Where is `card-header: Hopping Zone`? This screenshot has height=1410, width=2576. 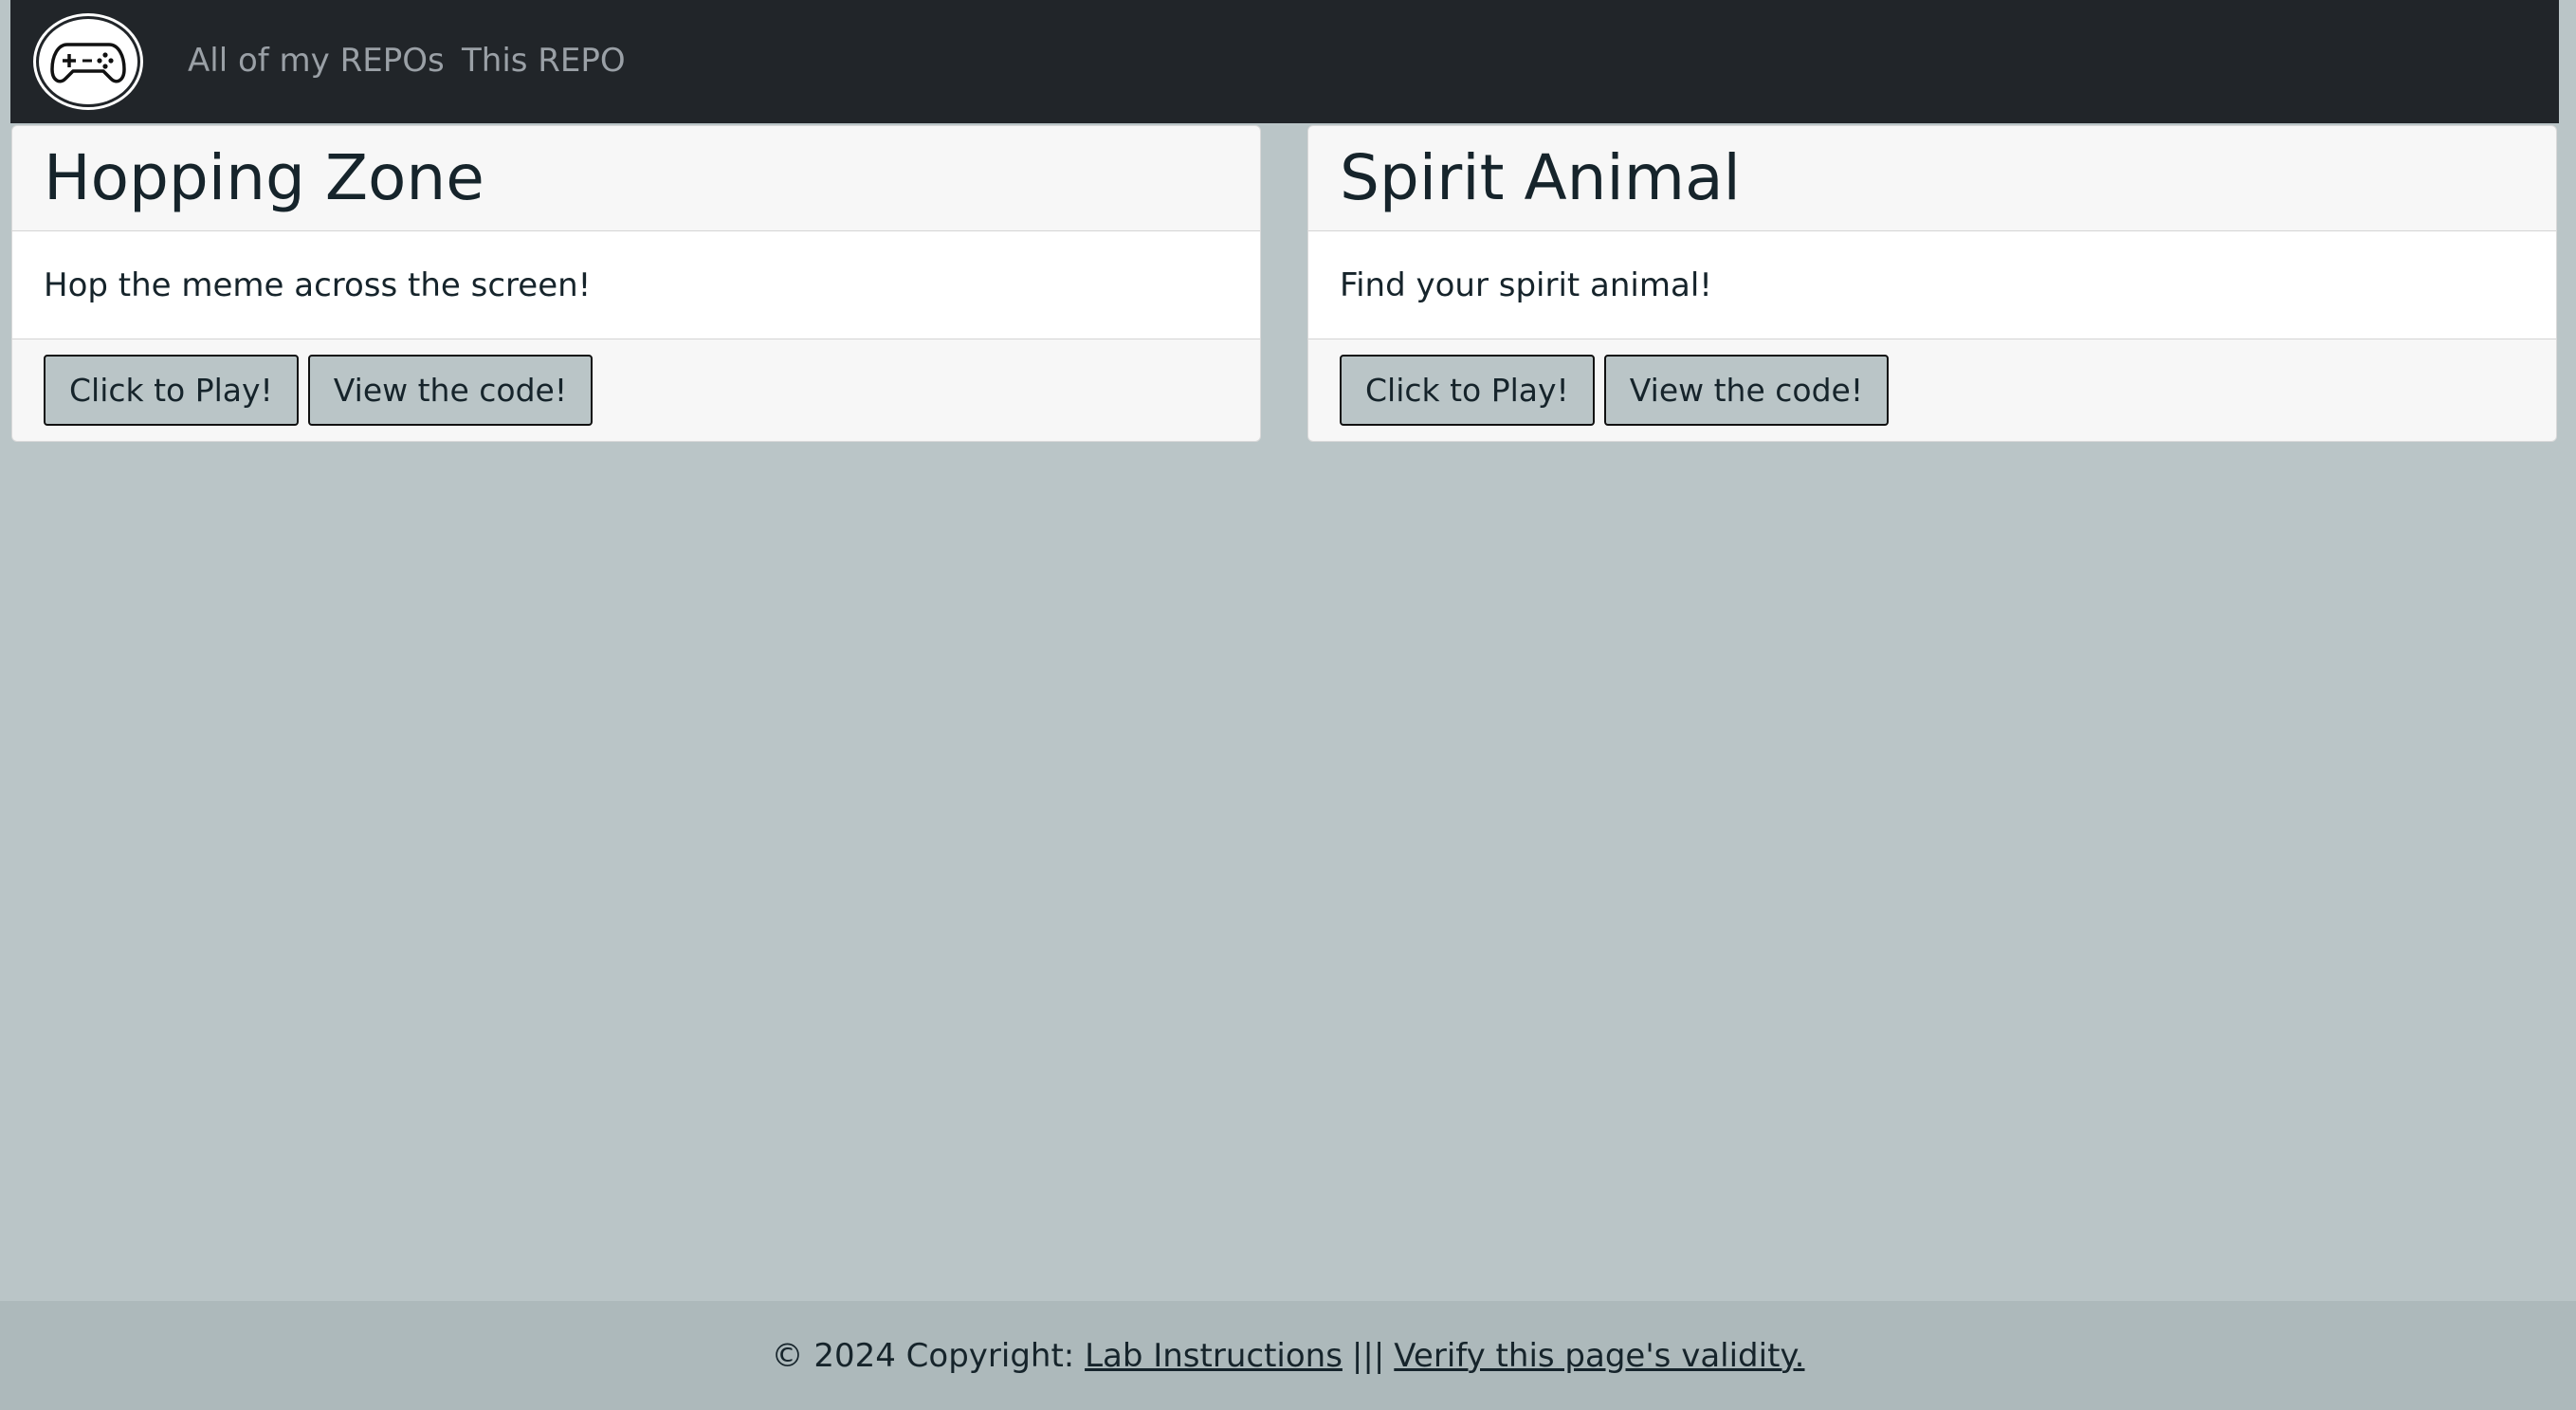
card-header: Hopping Zone is located at coordinates (636, 178).